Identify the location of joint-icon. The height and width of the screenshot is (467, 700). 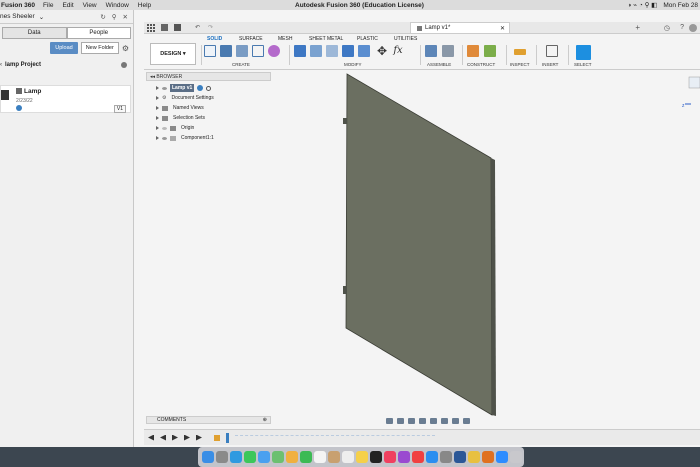
(448, 51).